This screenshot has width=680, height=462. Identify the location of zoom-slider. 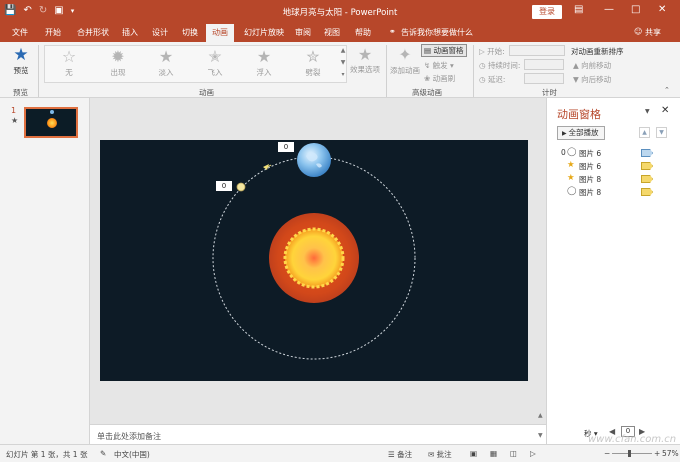
(632, 453).